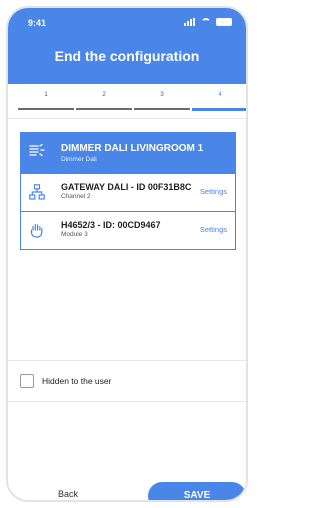  I want to click on device-subtitle: Dimmer Dali, so click(79, 159).